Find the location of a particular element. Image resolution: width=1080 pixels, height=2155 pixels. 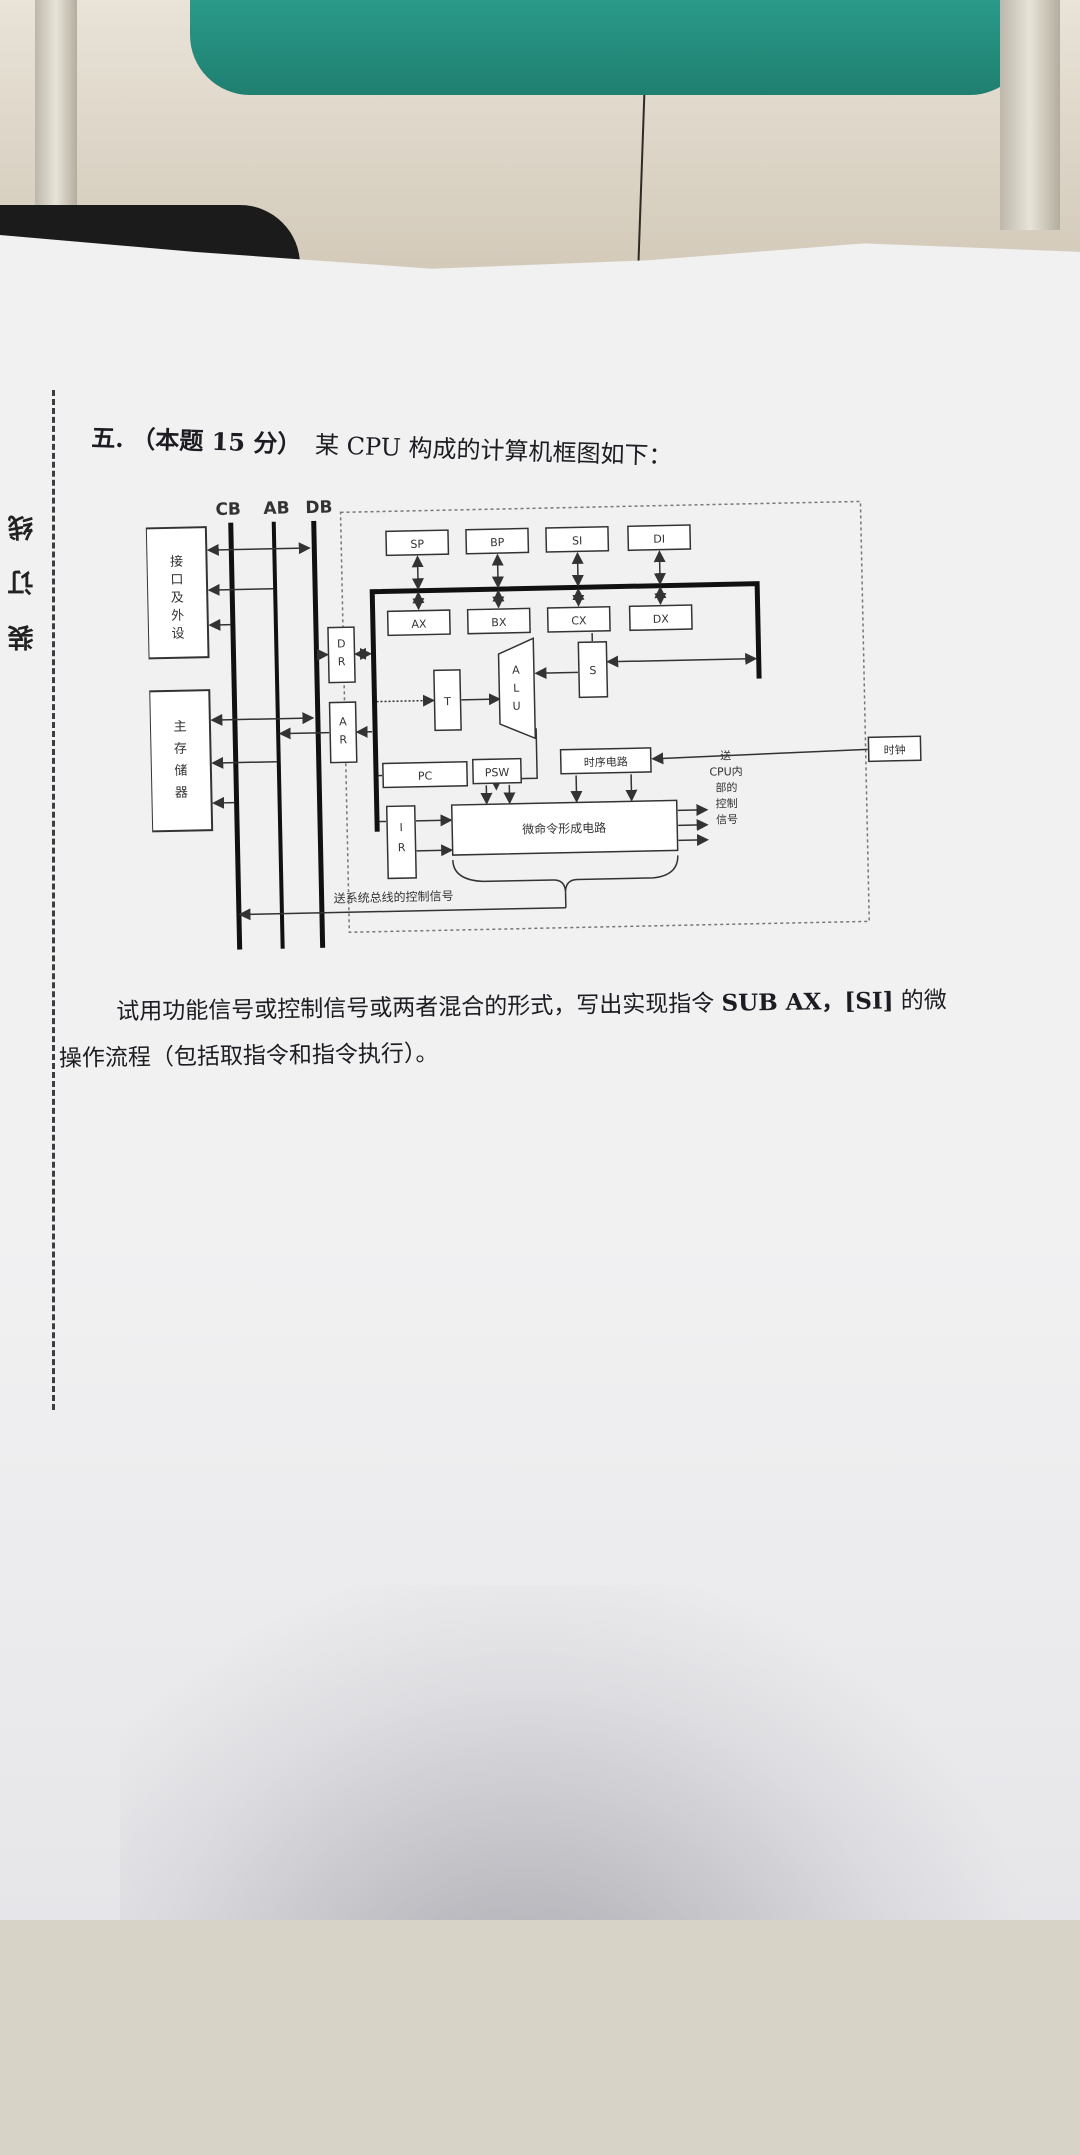

memory-box is located at coordinates (180, 760).